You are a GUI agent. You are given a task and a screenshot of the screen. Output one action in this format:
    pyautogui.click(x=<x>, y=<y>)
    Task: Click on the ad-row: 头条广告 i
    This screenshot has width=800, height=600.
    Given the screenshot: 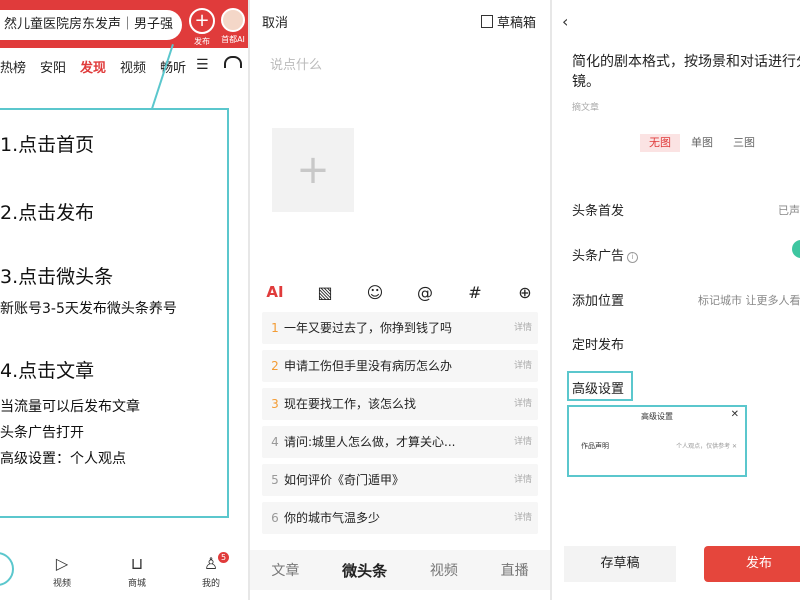 What is the action you would take?
    pyautogui.click(x=605, y=254)
    